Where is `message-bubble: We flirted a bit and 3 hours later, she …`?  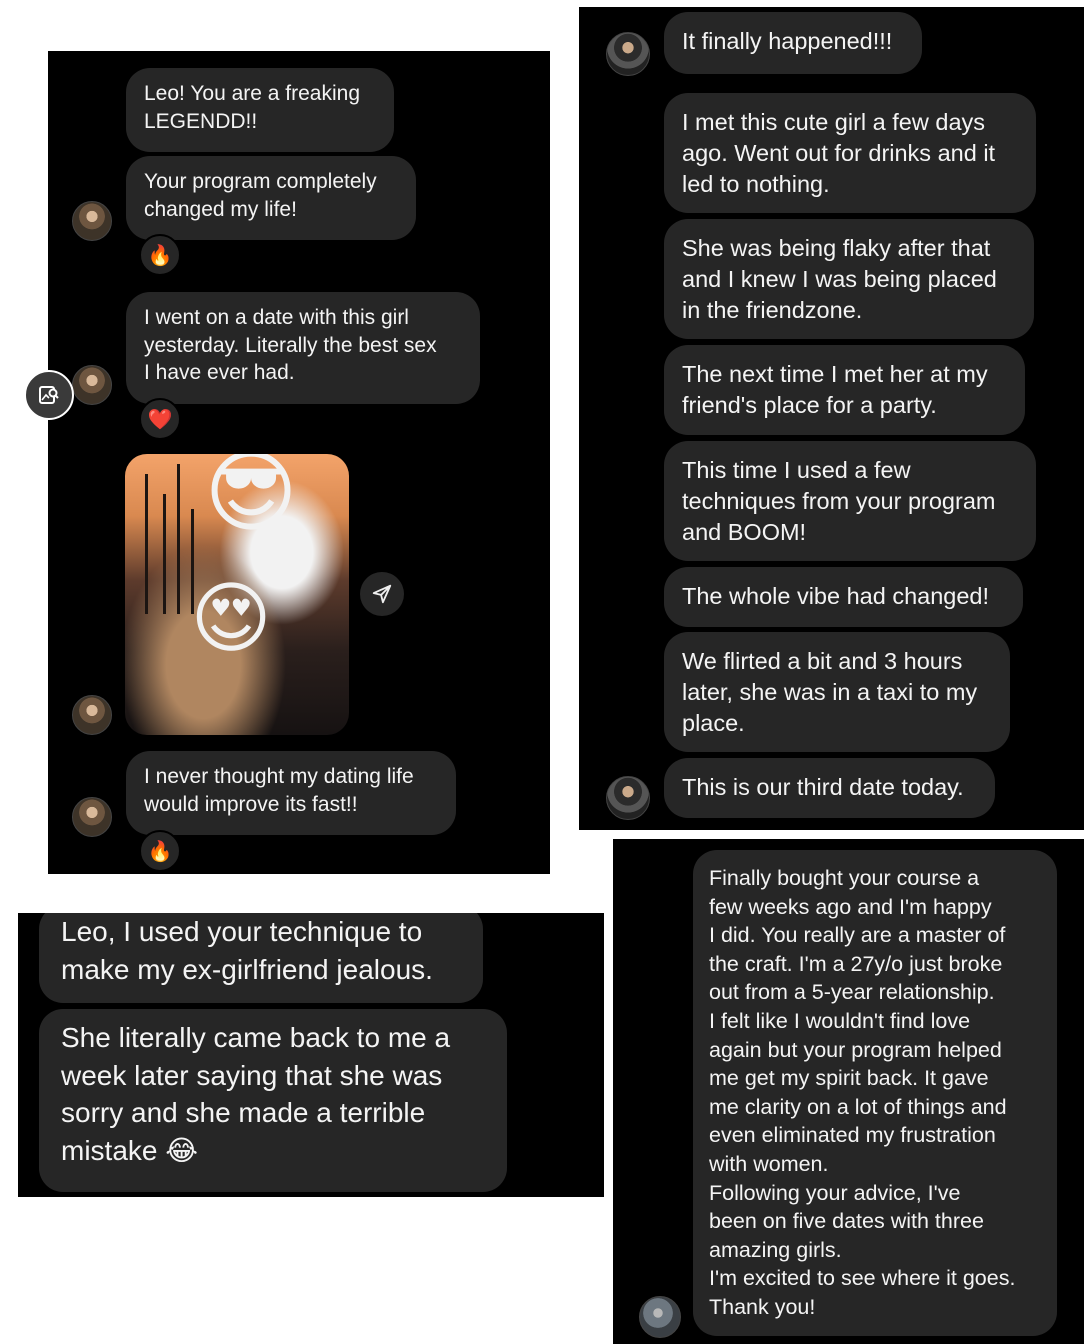 message-bubble: We flirted a bit and 3 hours later, she … is located at coordinates (837, 692).